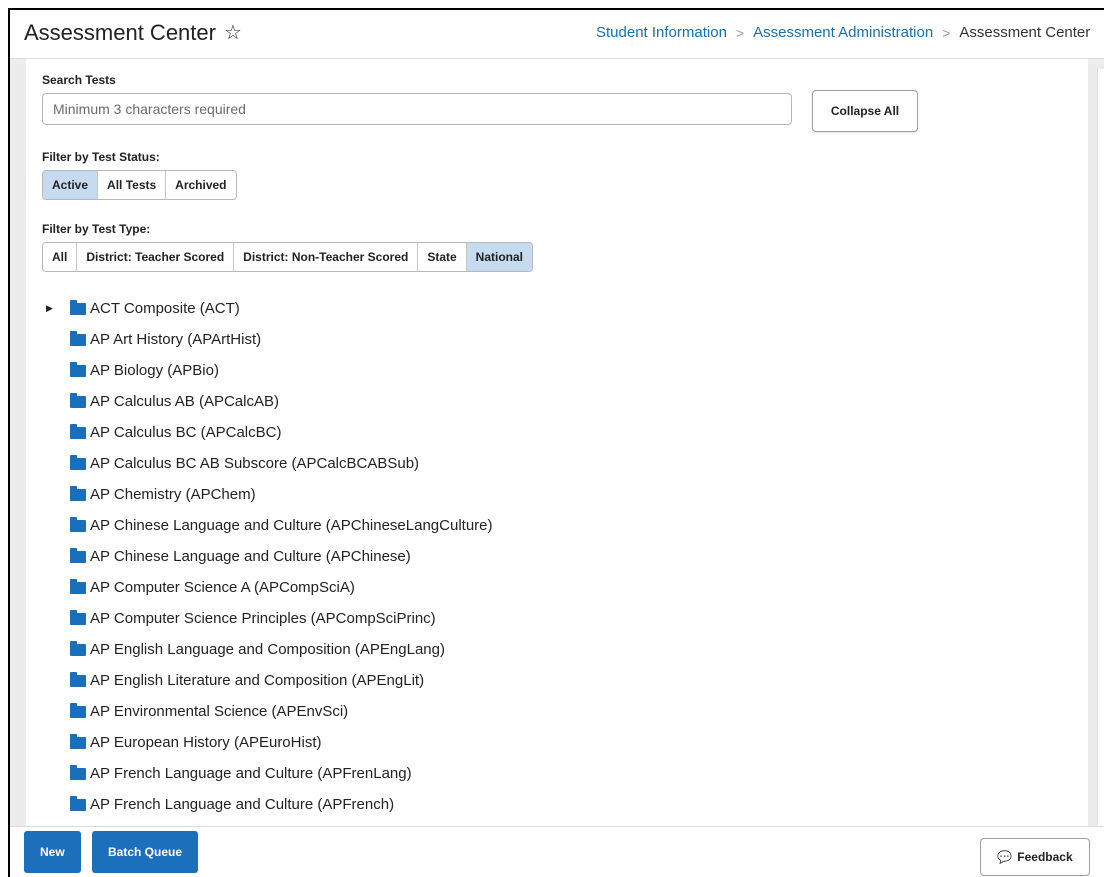 This screenshot has height=877, width=1104. What do you see at coordinates (565, 587) in the screenshot?
I see `tree-item: AP Computer Science A (APCompSciA)` at bounding box center [565, 587].